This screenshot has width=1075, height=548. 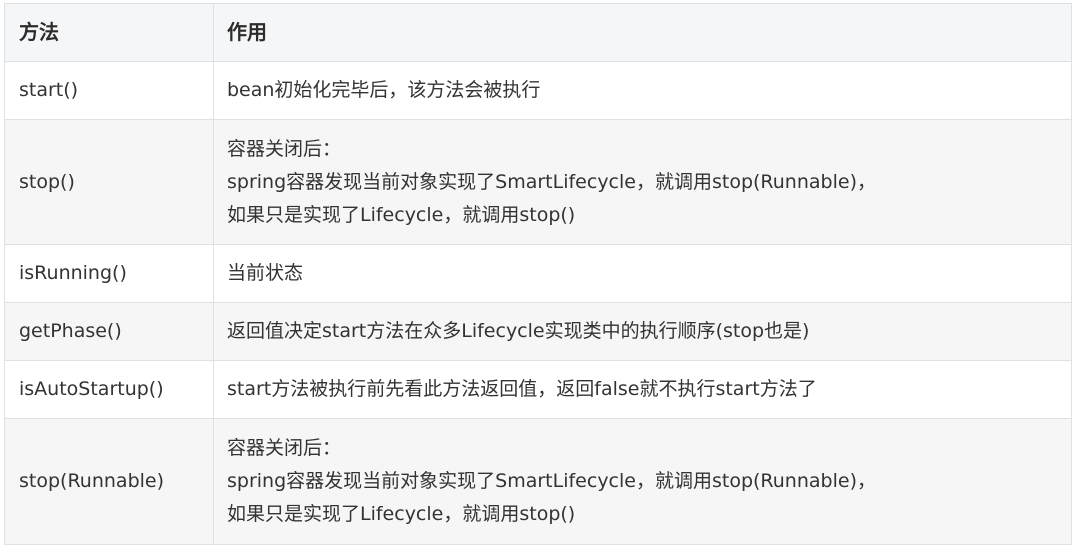 I want to click on method-name: isAutoStartup(), so click(x=109, y=389).